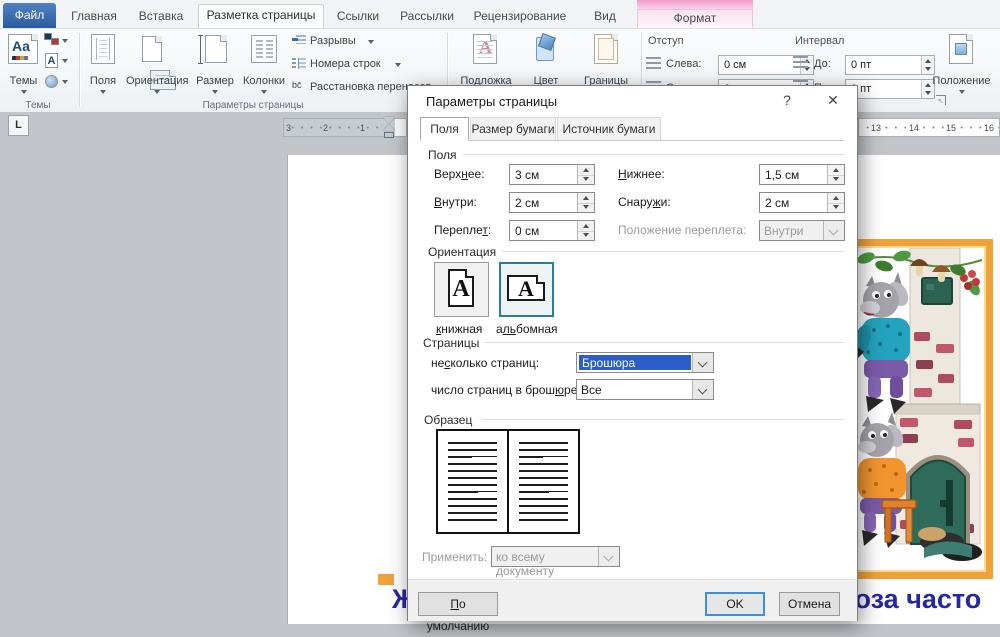  I want to click on ok-button: OK, so click(735, 604).